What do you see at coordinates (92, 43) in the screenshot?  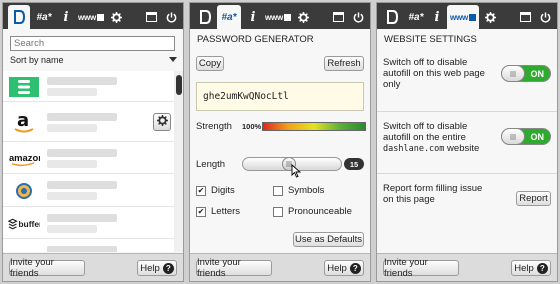 I see `search-input` at bounding box center [92, 43].